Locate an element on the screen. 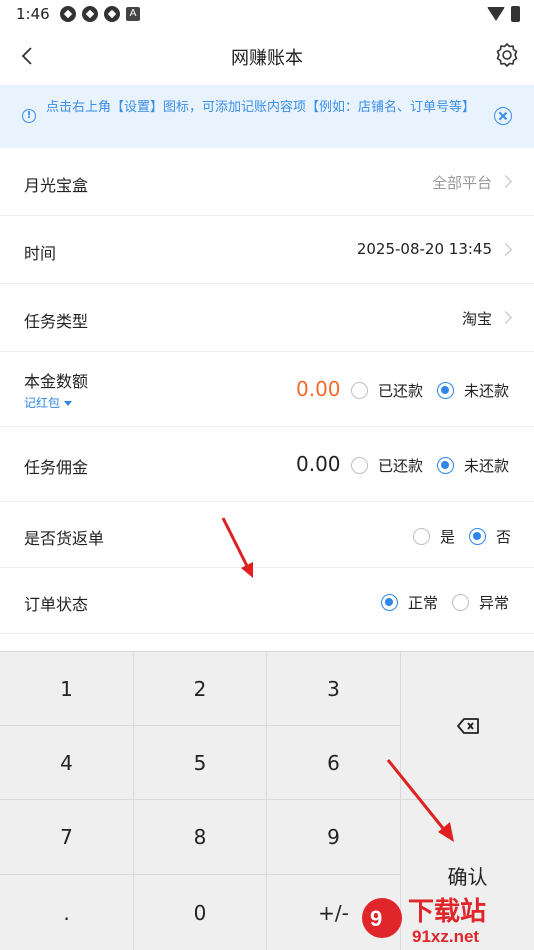  a-notification-icon: A is located at coordinates (133, 14).